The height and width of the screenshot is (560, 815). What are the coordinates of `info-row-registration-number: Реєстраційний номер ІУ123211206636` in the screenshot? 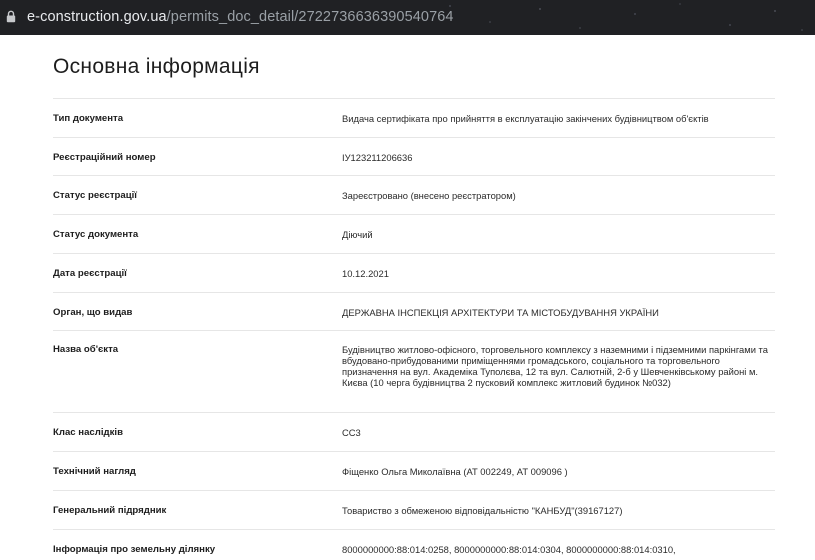 It's located at (414, 157).